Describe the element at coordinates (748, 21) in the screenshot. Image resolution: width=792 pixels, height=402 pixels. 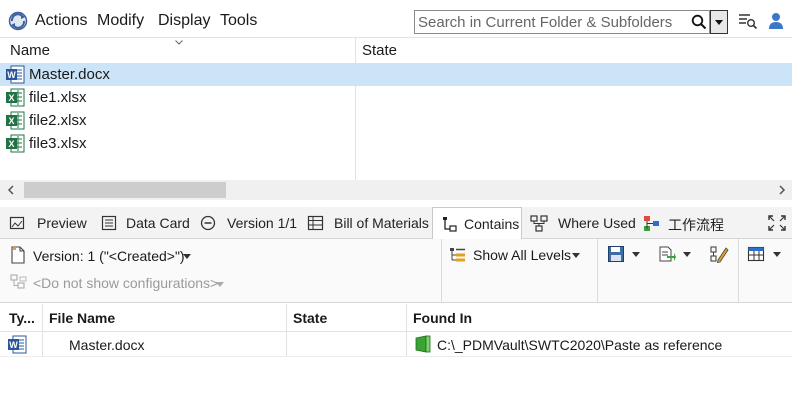
I see `search-list-icon` at that location.